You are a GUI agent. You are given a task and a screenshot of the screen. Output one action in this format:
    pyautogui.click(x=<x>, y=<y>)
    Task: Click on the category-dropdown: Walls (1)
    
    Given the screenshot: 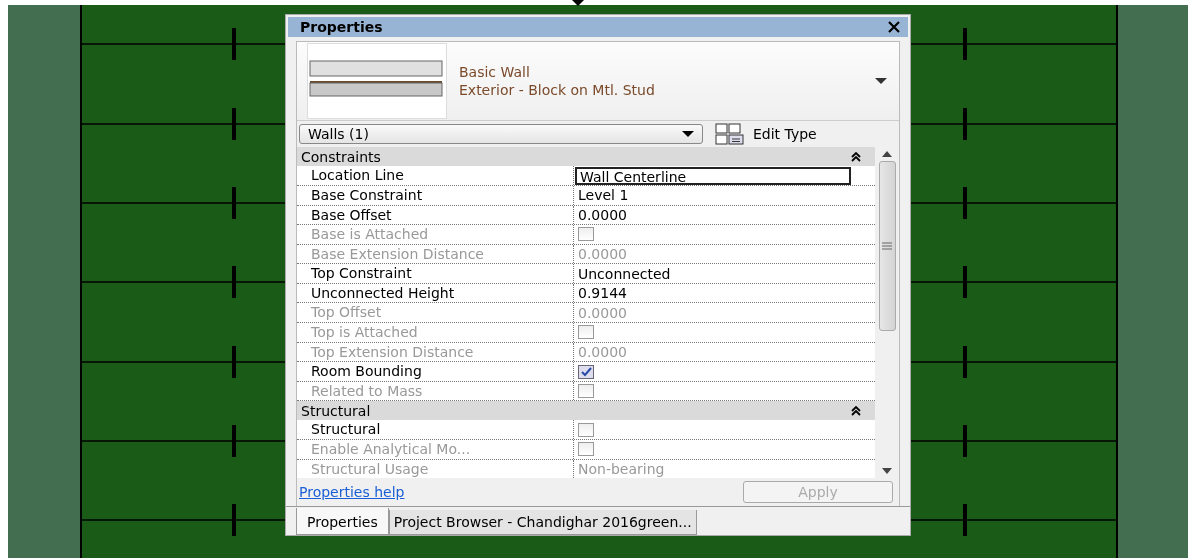 What is the action you would take?
    pyautogui.click(x=501, y=134)
    